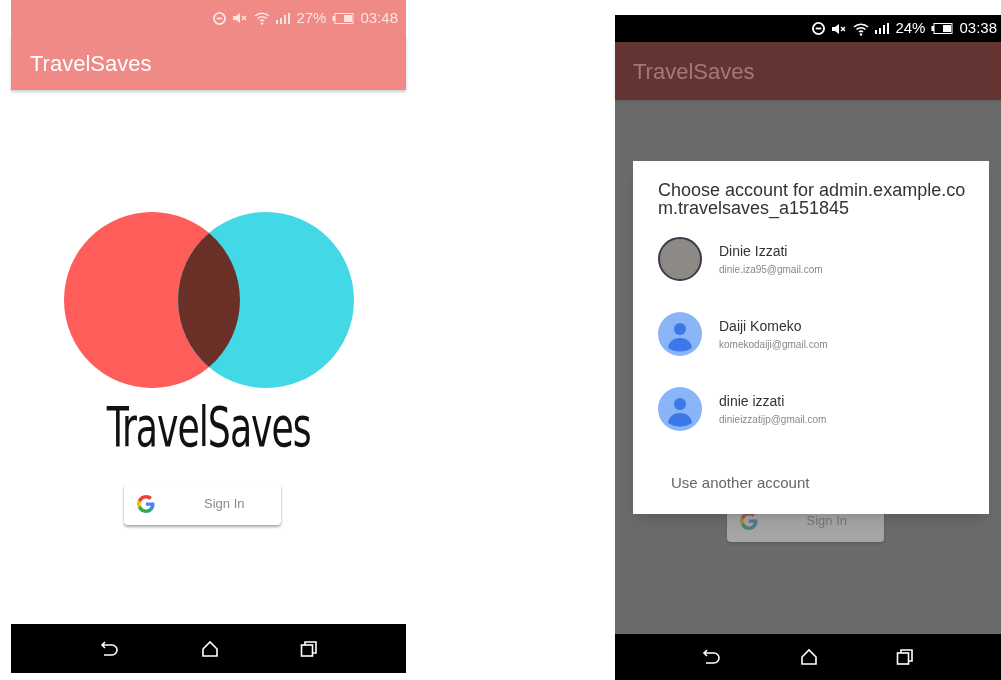 The width and height of the screenshot is (1001, 680). What do you see at coordinates (819, 409) in the screenshot?
I see `account-item: dinie izzati dinieizzatijp@gmail.com` at bounding box center [819, 409].